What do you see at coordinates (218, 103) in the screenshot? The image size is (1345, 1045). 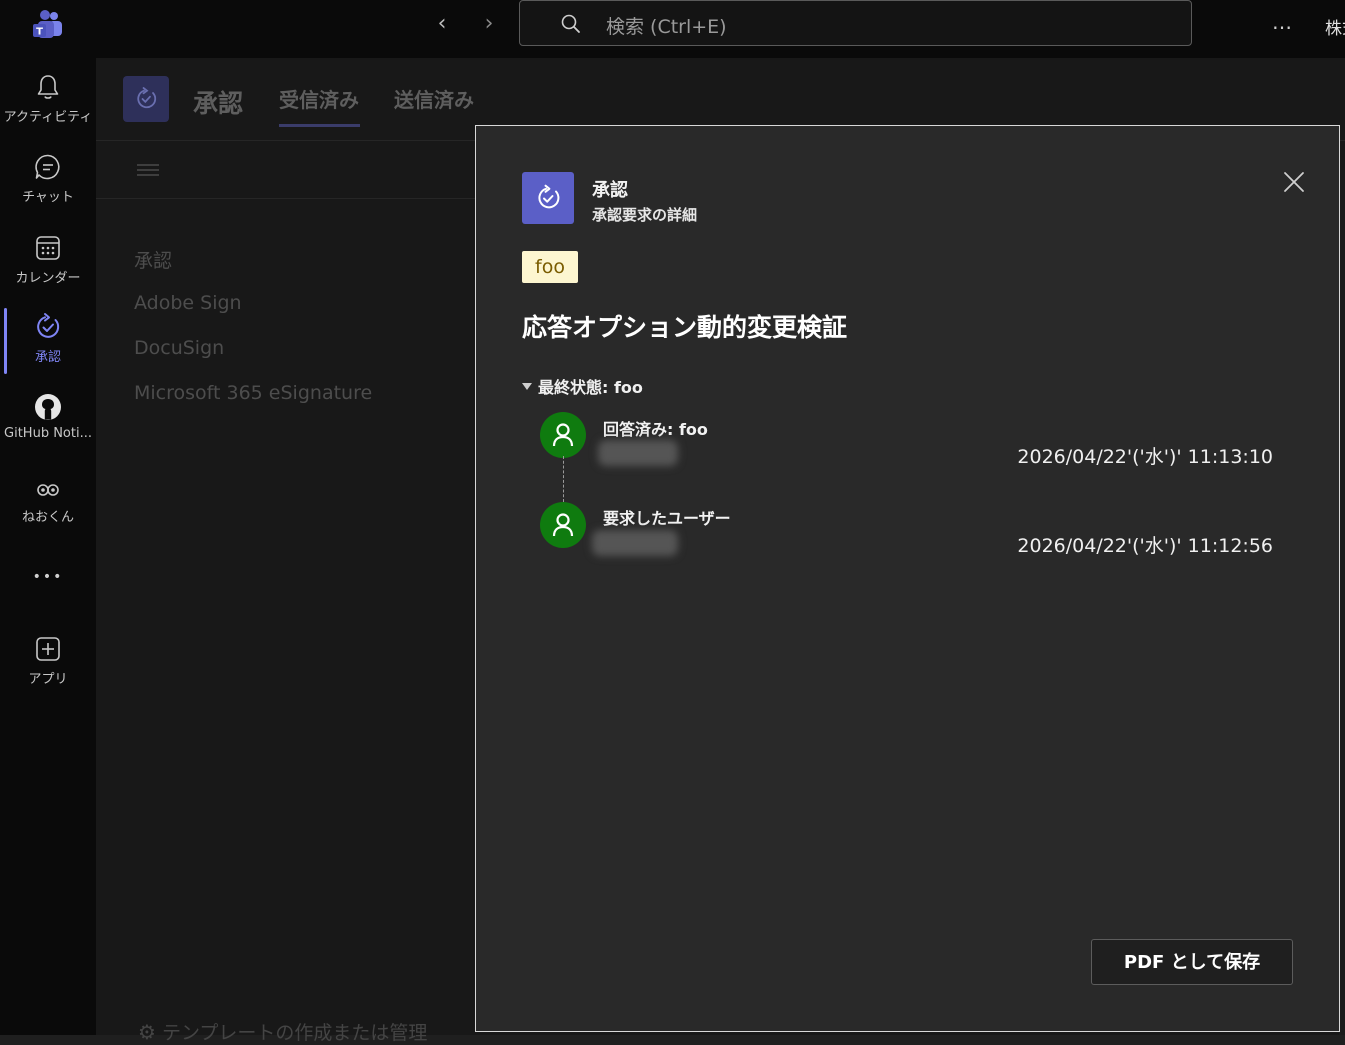 I see `app-title: 承認` at bounding box center [218, 103].